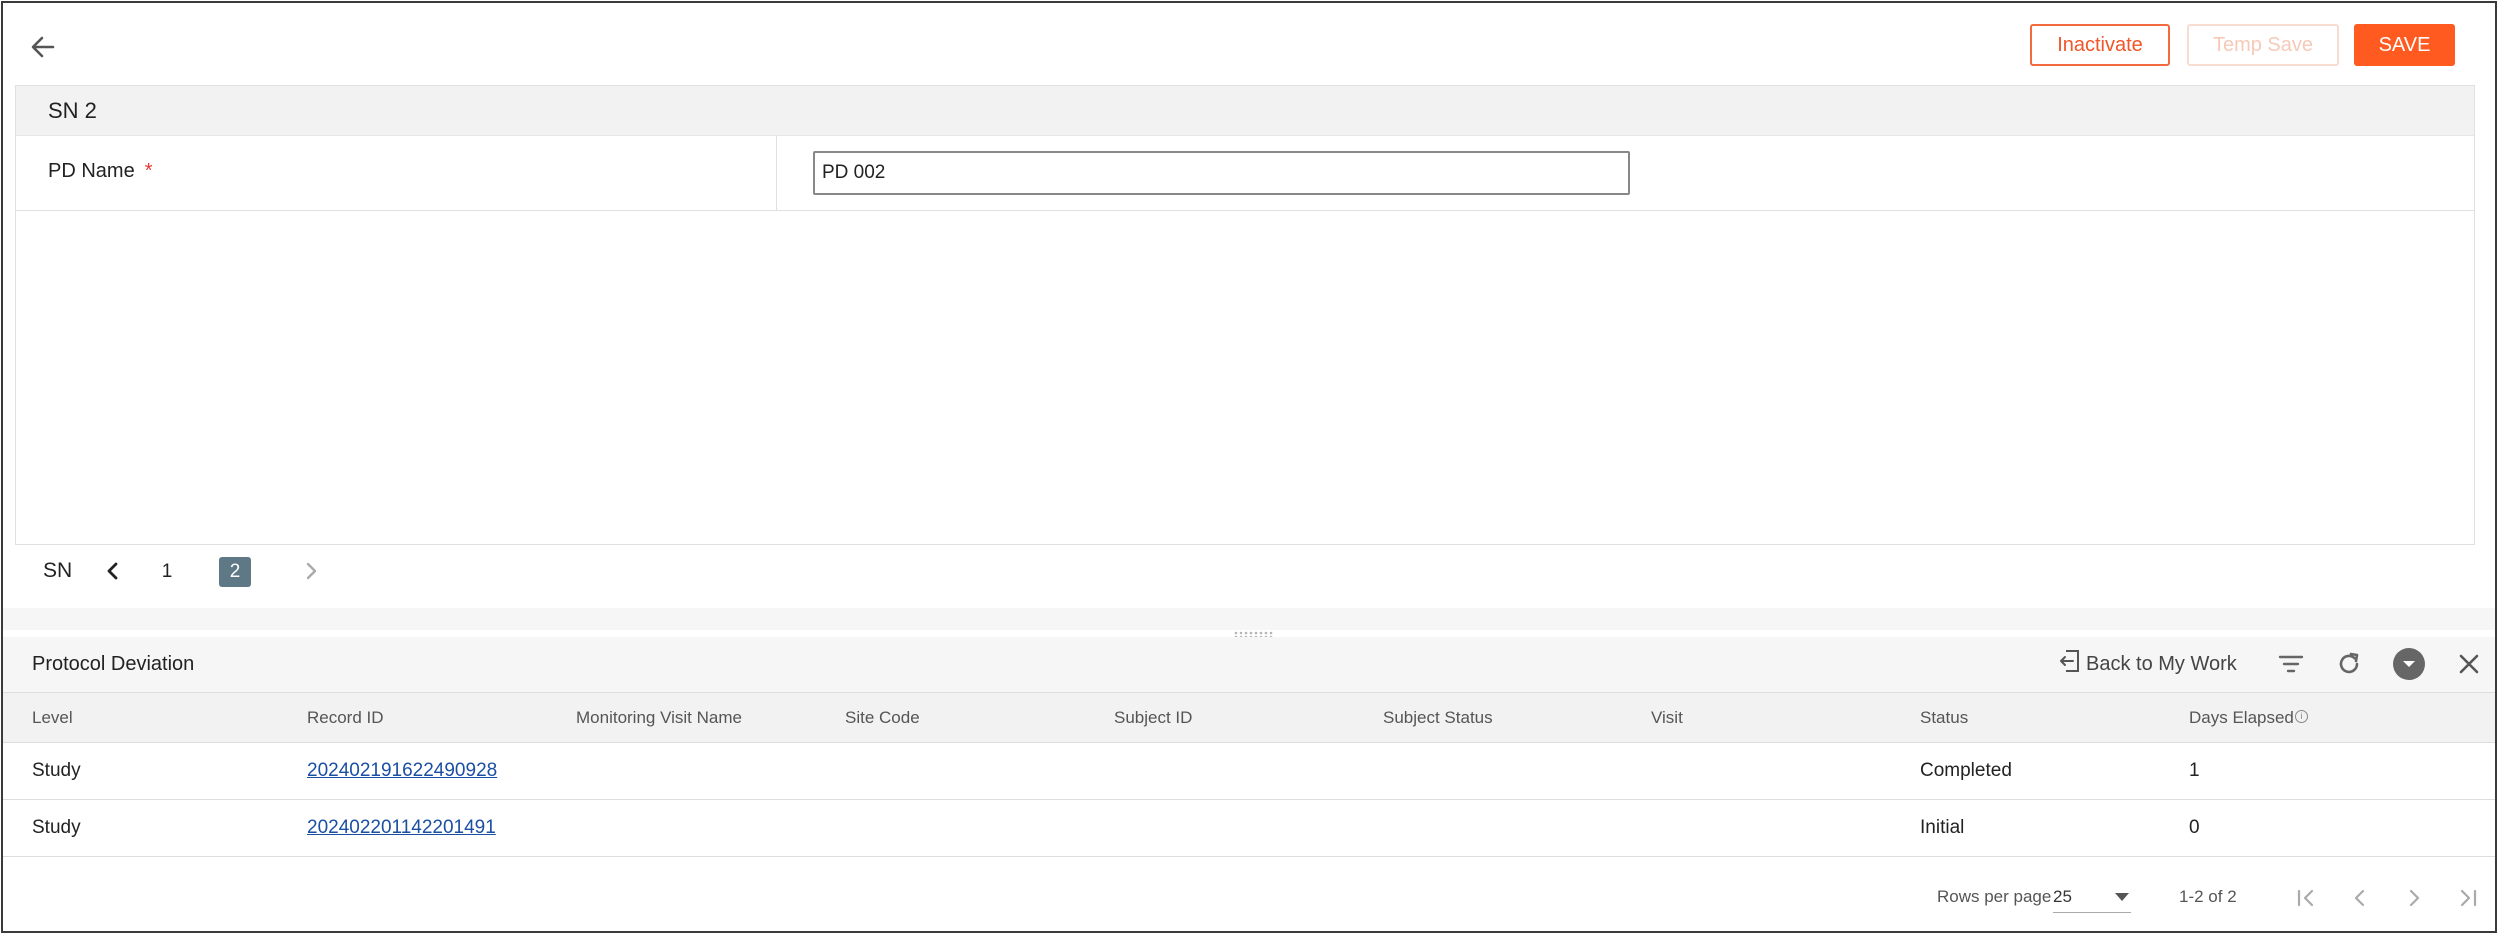 The image size is (2500, 939). What do you see at coordinates (1254, 633) in the screenshot?
I see `drag-handle-icon` at bounding box center [1254, 633].